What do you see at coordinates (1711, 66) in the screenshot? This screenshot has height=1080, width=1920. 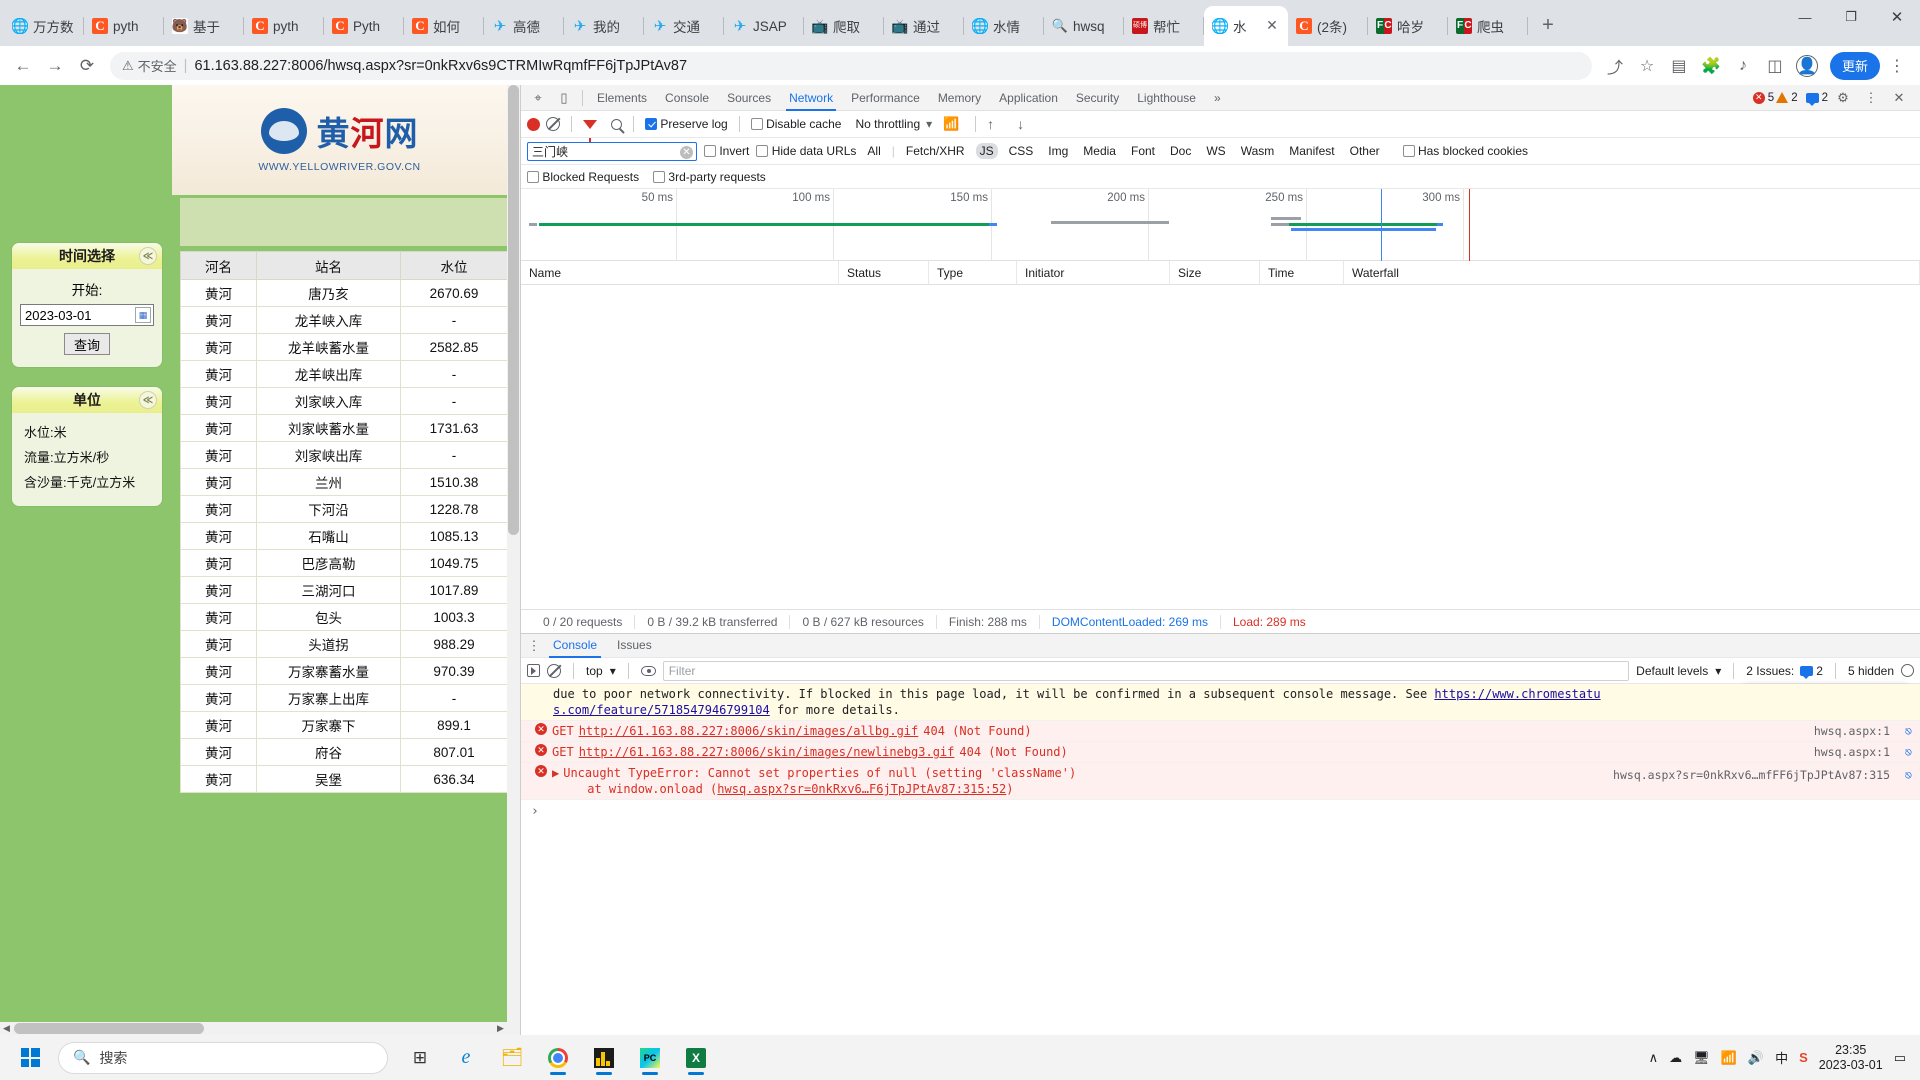 I see `puzzle-icon: 🧩` at bounding box center [1711, 66].